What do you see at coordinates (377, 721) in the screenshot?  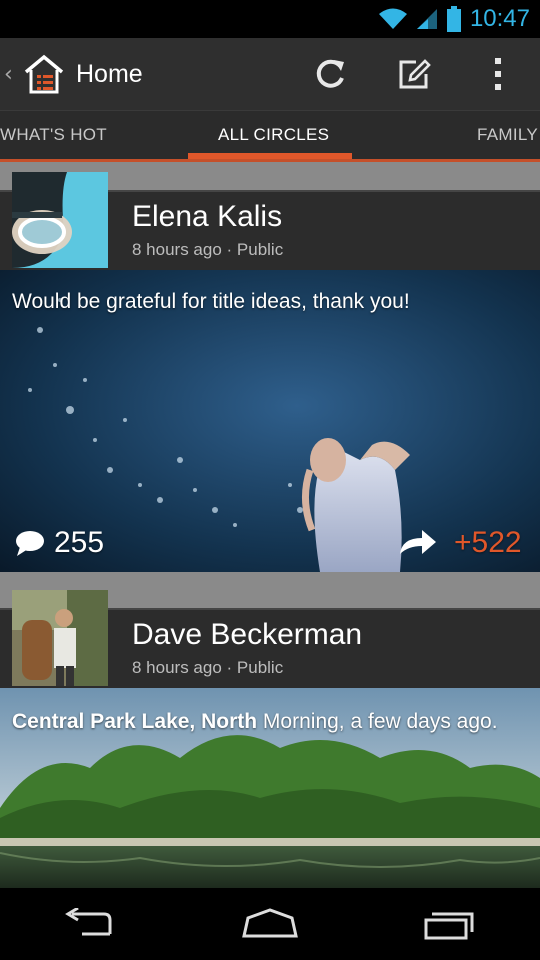 I see `post-text-rest: Morning, a few days ago.` at bounding box center [377, 721].